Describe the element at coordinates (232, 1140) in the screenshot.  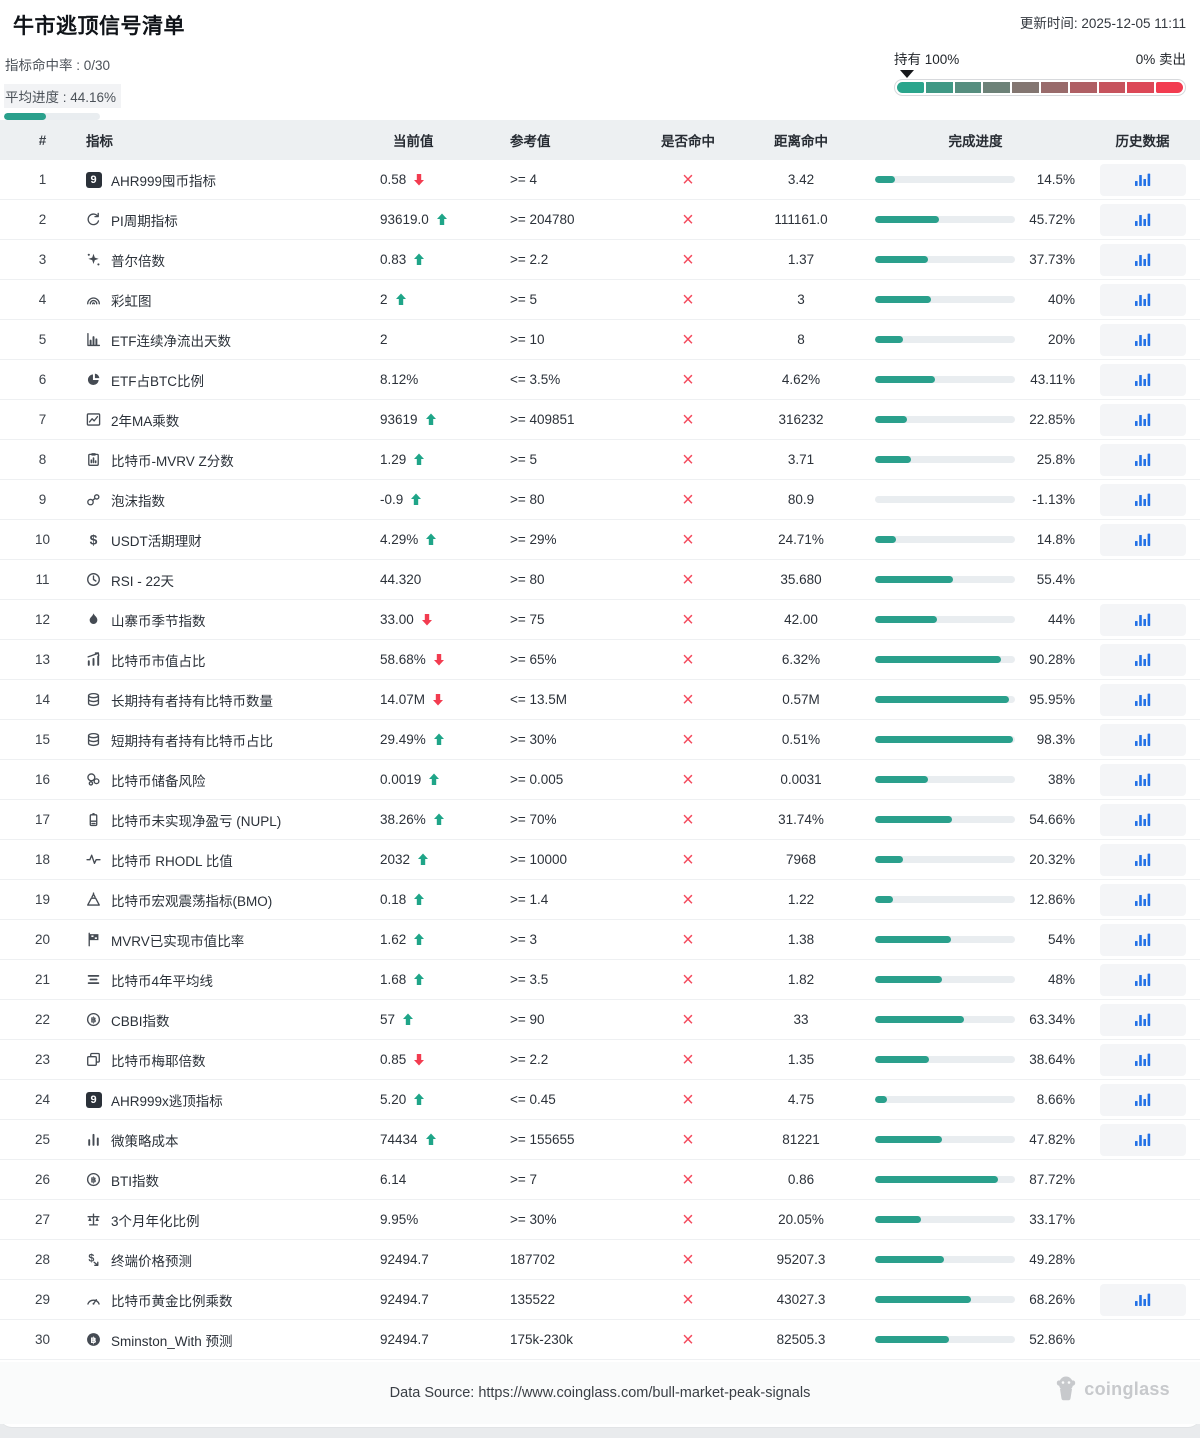
I see `indicator-cell: 微策略成本` at that location.